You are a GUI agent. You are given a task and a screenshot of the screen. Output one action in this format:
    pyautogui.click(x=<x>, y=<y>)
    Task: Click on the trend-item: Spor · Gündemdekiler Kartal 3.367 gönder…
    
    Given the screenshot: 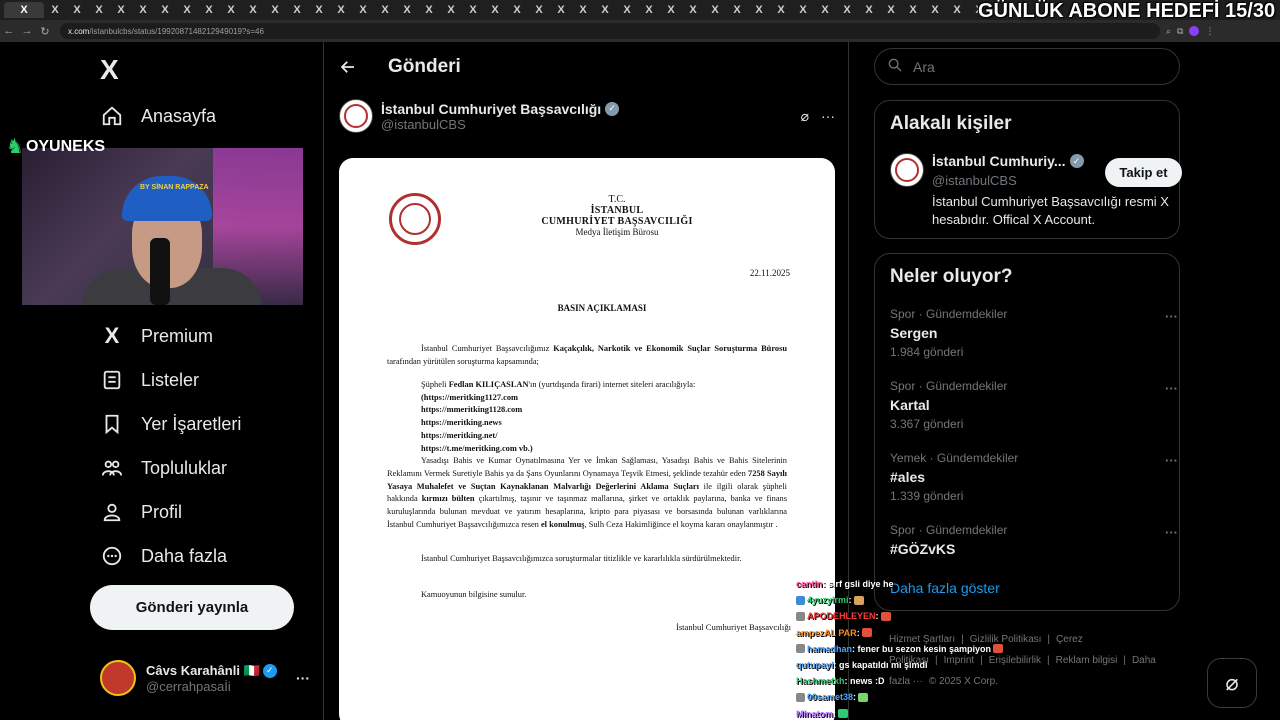 What is the action you would take?
    pyautogui.click(x=1034, y=409)
    